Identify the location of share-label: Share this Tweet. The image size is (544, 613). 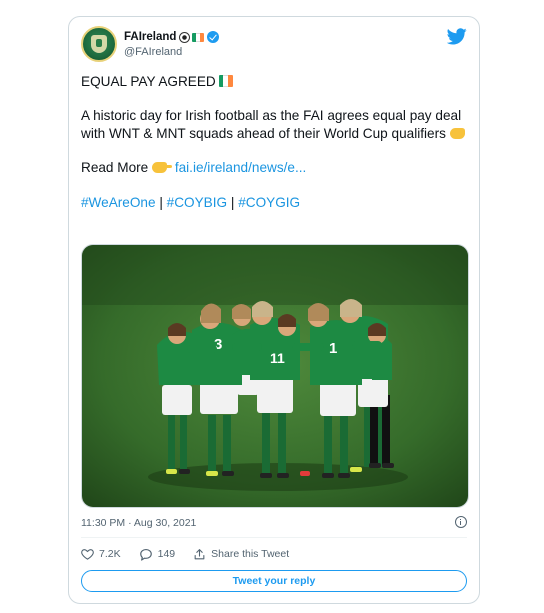
(250, 554).